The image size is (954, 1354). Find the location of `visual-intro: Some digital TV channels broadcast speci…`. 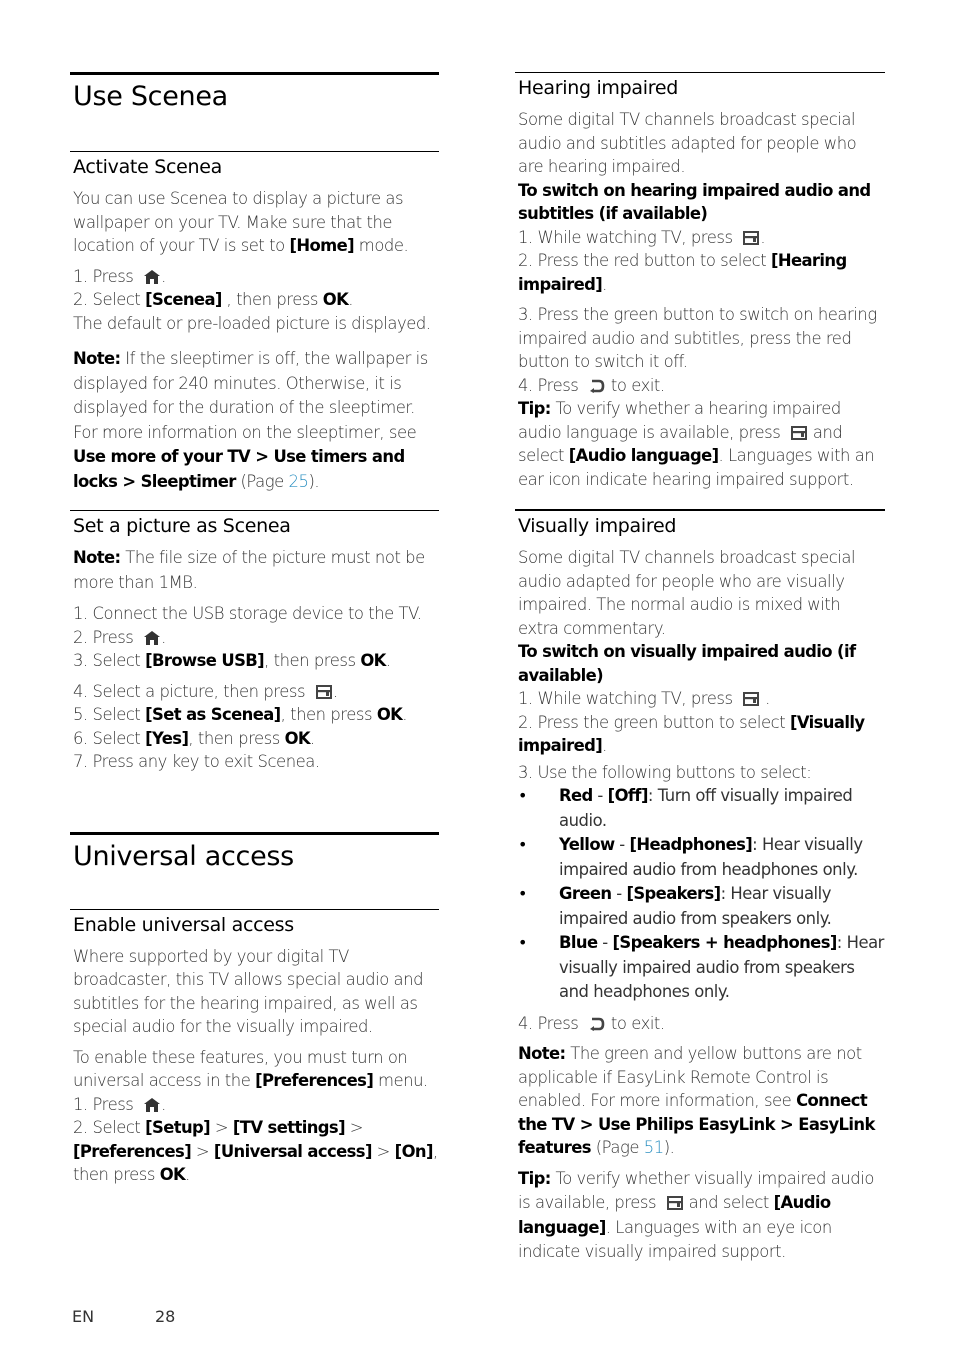

visual-intro: Some digital TV channels broadcast speci… is located at coordinates (687, 593).